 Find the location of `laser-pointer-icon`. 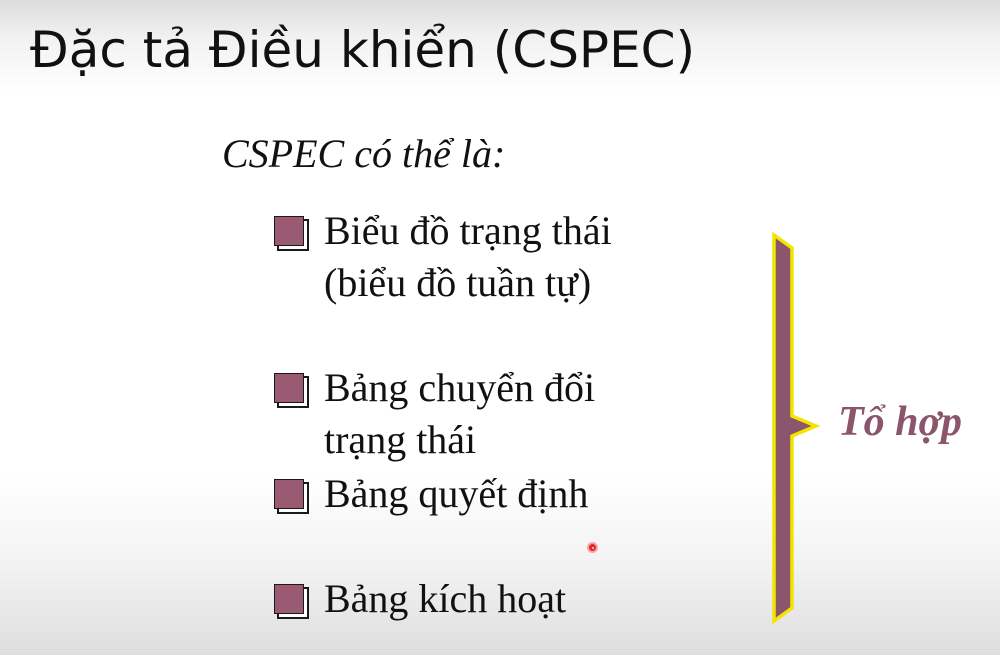

laser-pointer-icon is located at coordinates (592, 547).